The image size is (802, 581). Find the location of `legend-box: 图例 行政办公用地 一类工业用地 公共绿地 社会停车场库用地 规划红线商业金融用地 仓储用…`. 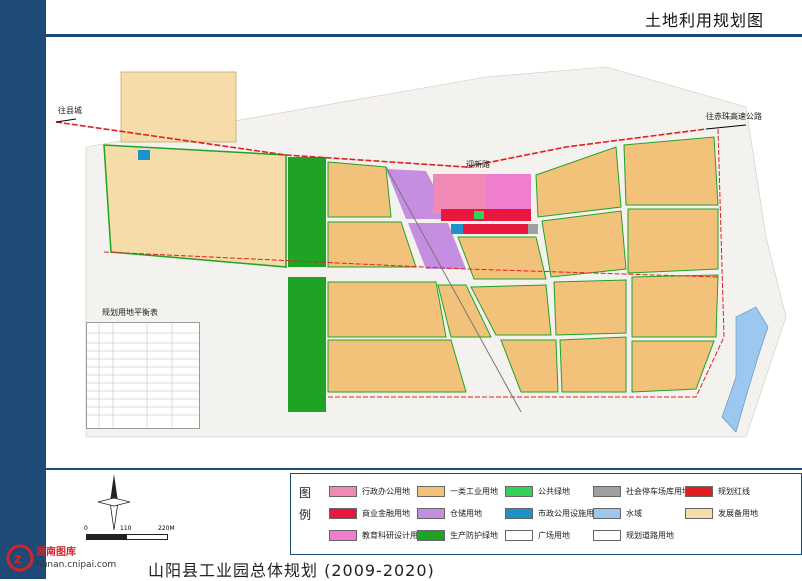

legend-box: 图例 行政办公用地 一类工业用地 公共绿地 社会停车场库用地 规划红线商业金融用地 仓储用… is located at coordinates (546, 514).